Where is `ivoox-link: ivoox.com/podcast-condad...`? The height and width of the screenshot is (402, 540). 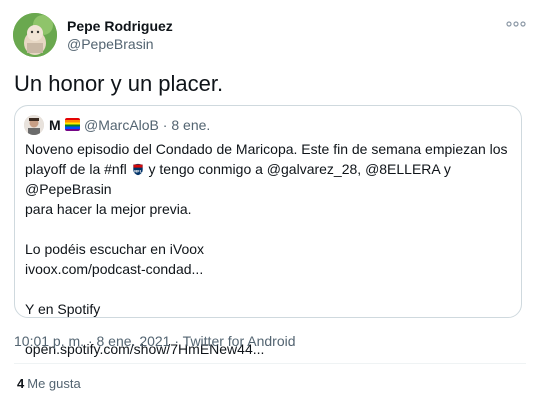 ivoox-link: ivoox.com/podcast-condad... is located at coordinates (270, 269).